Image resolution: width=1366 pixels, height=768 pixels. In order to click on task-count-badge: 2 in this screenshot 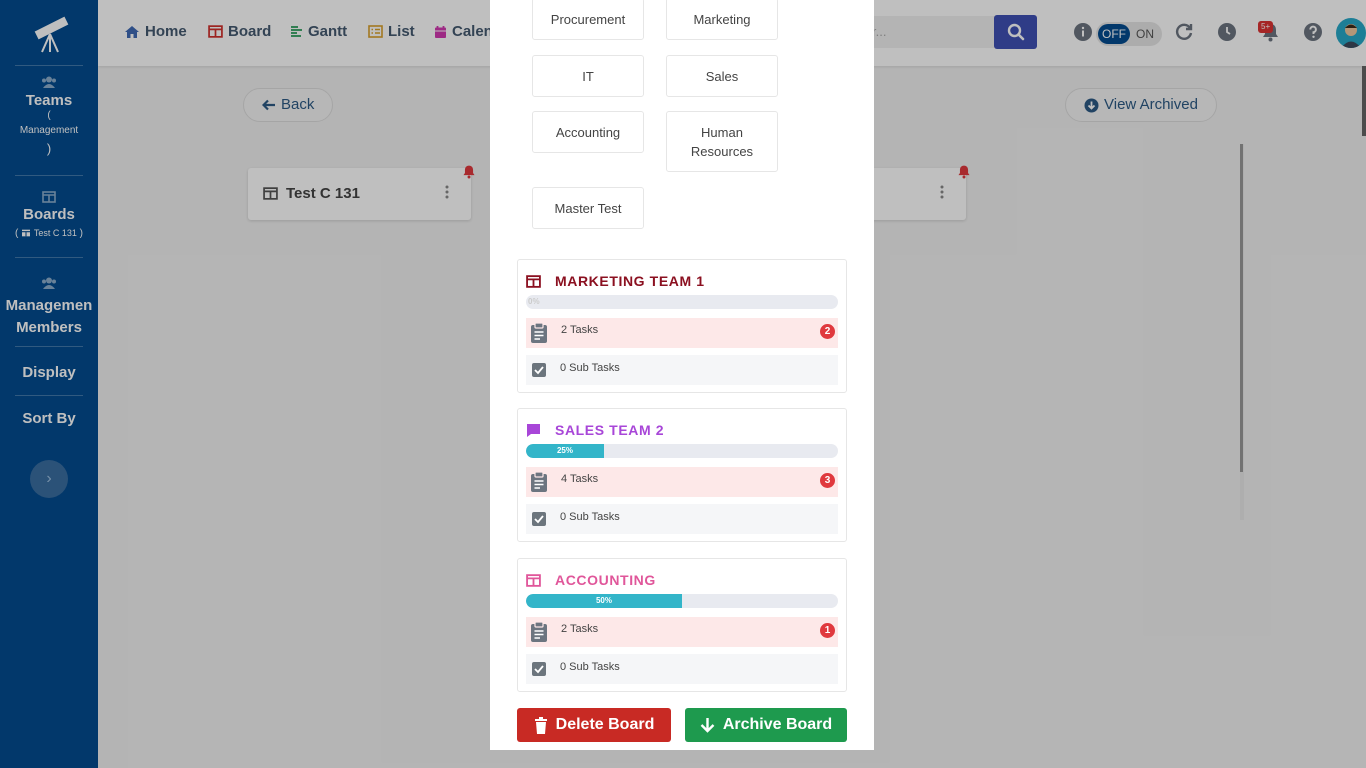, I will do `click(827, 331)`.